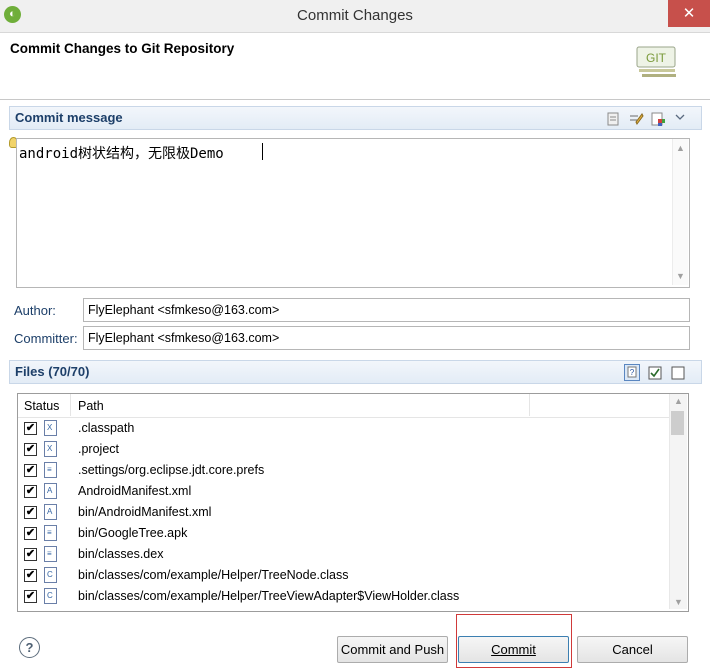 Image resolution: width=710 pixels, height=671 pixels. Describe the element at coordinates (343, 512) in the screenshot. I see `table-row: ✔ Abin/AndroidManifest.xml` at that location.